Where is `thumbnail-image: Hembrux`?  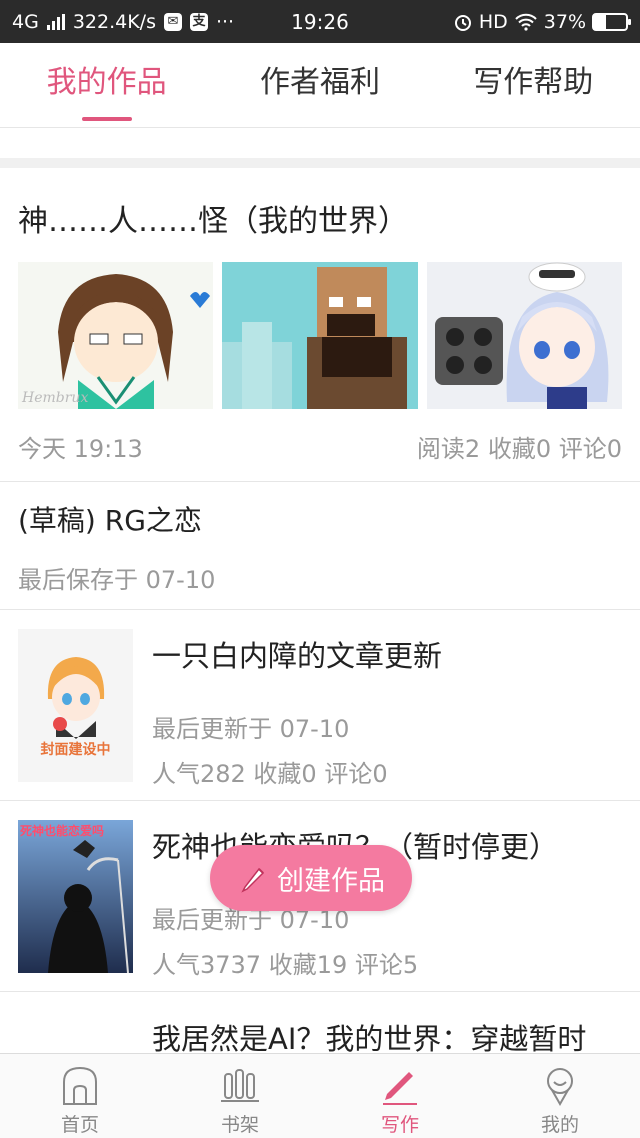
thumbnail-image: Hembrux is located at coordinates (116, 335).